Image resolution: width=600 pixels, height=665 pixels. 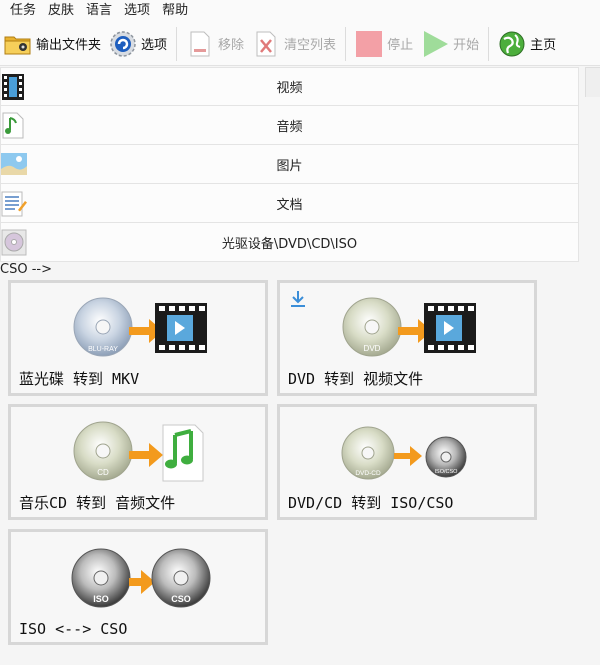 I want to click on document-icon, so click(x=14, y=203).